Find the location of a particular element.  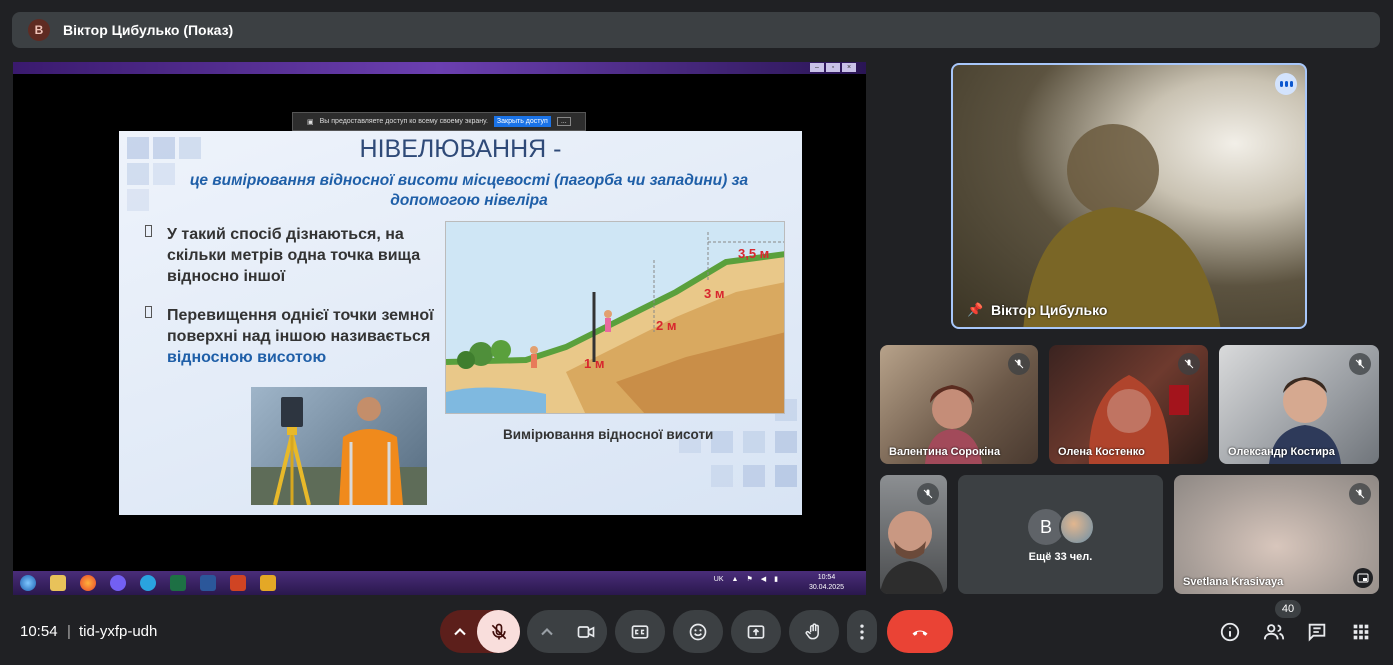

unmute-button is located at coordinates (498, 631).